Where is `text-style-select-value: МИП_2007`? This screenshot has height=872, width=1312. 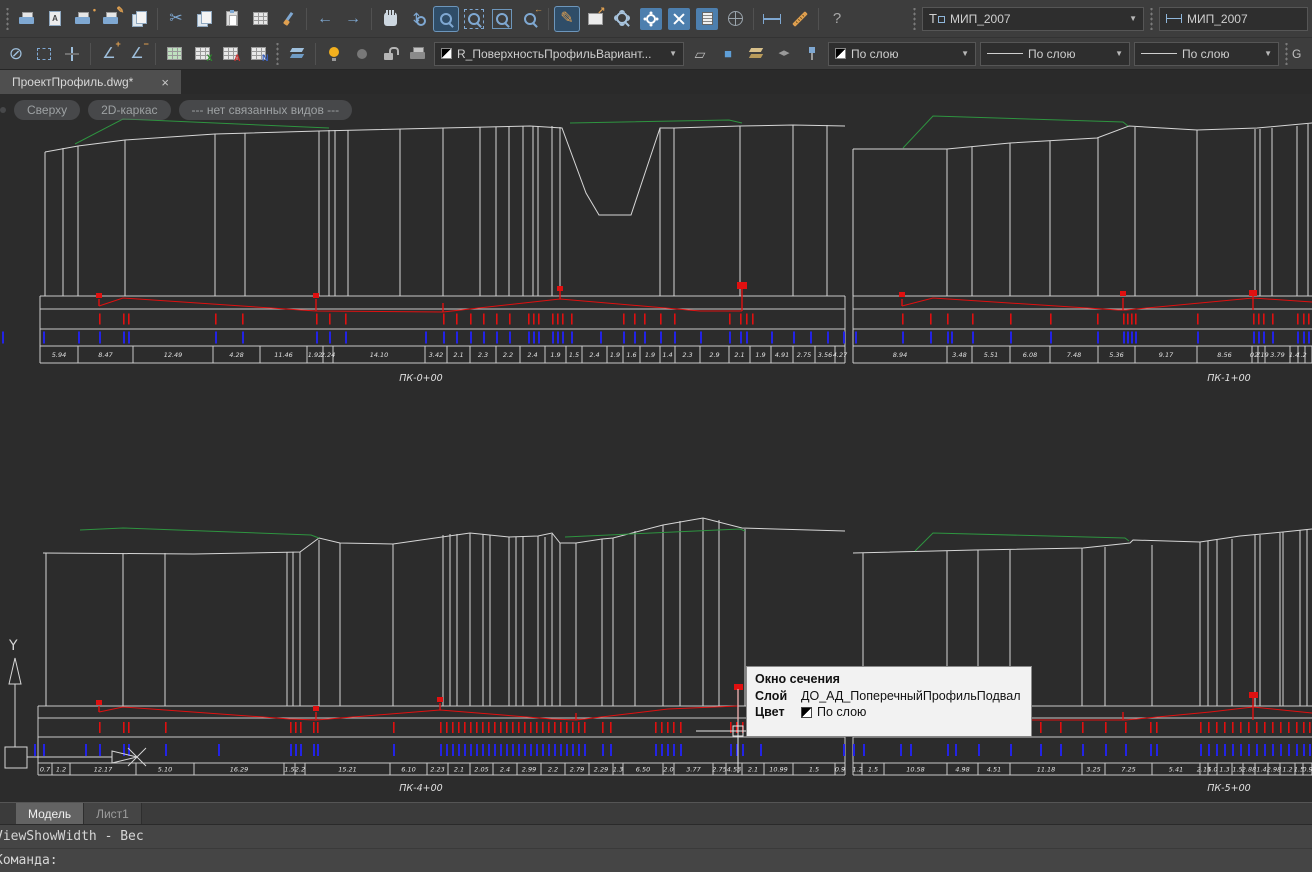 text-style-select-value: МИП_2007 is located at coordinates (980, 18).